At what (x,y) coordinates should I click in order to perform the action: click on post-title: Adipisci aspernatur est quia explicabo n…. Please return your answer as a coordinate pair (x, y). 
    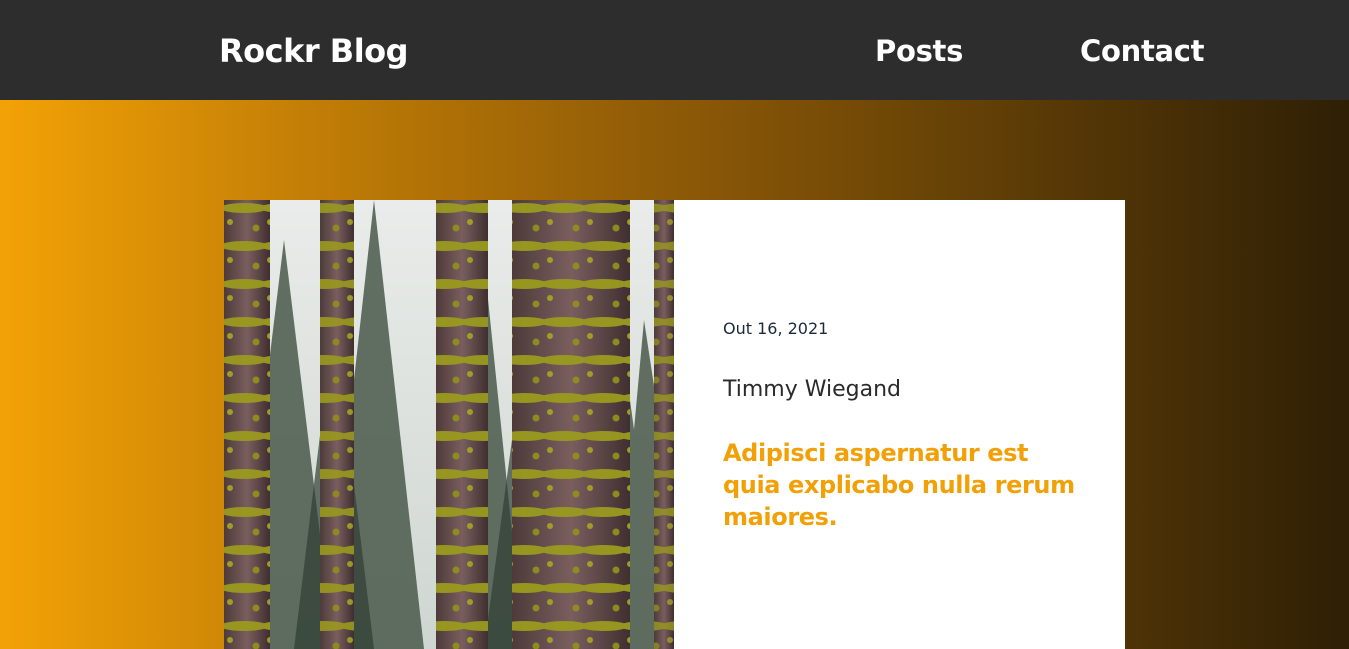
    Looking at the image, I should click on (903, 485).